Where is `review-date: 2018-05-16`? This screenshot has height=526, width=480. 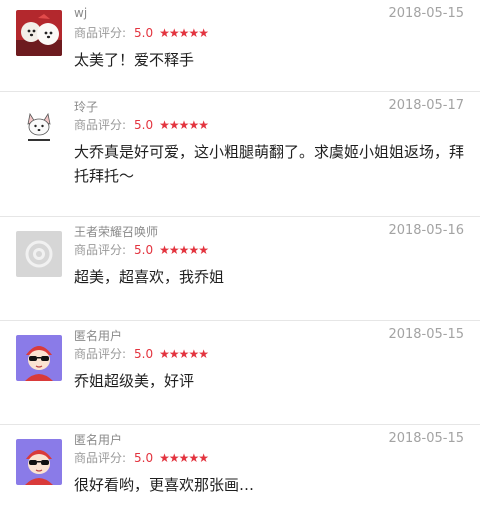 review-date: 2018-05-16 is located at coordinates (426, 230).